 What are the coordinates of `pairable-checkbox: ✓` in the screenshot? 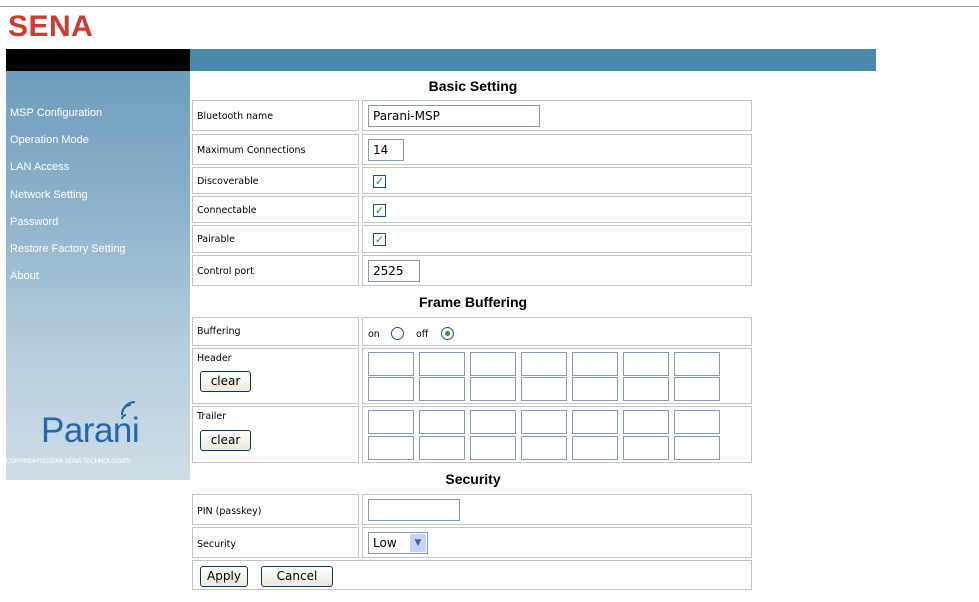 It's located at (379, 239).